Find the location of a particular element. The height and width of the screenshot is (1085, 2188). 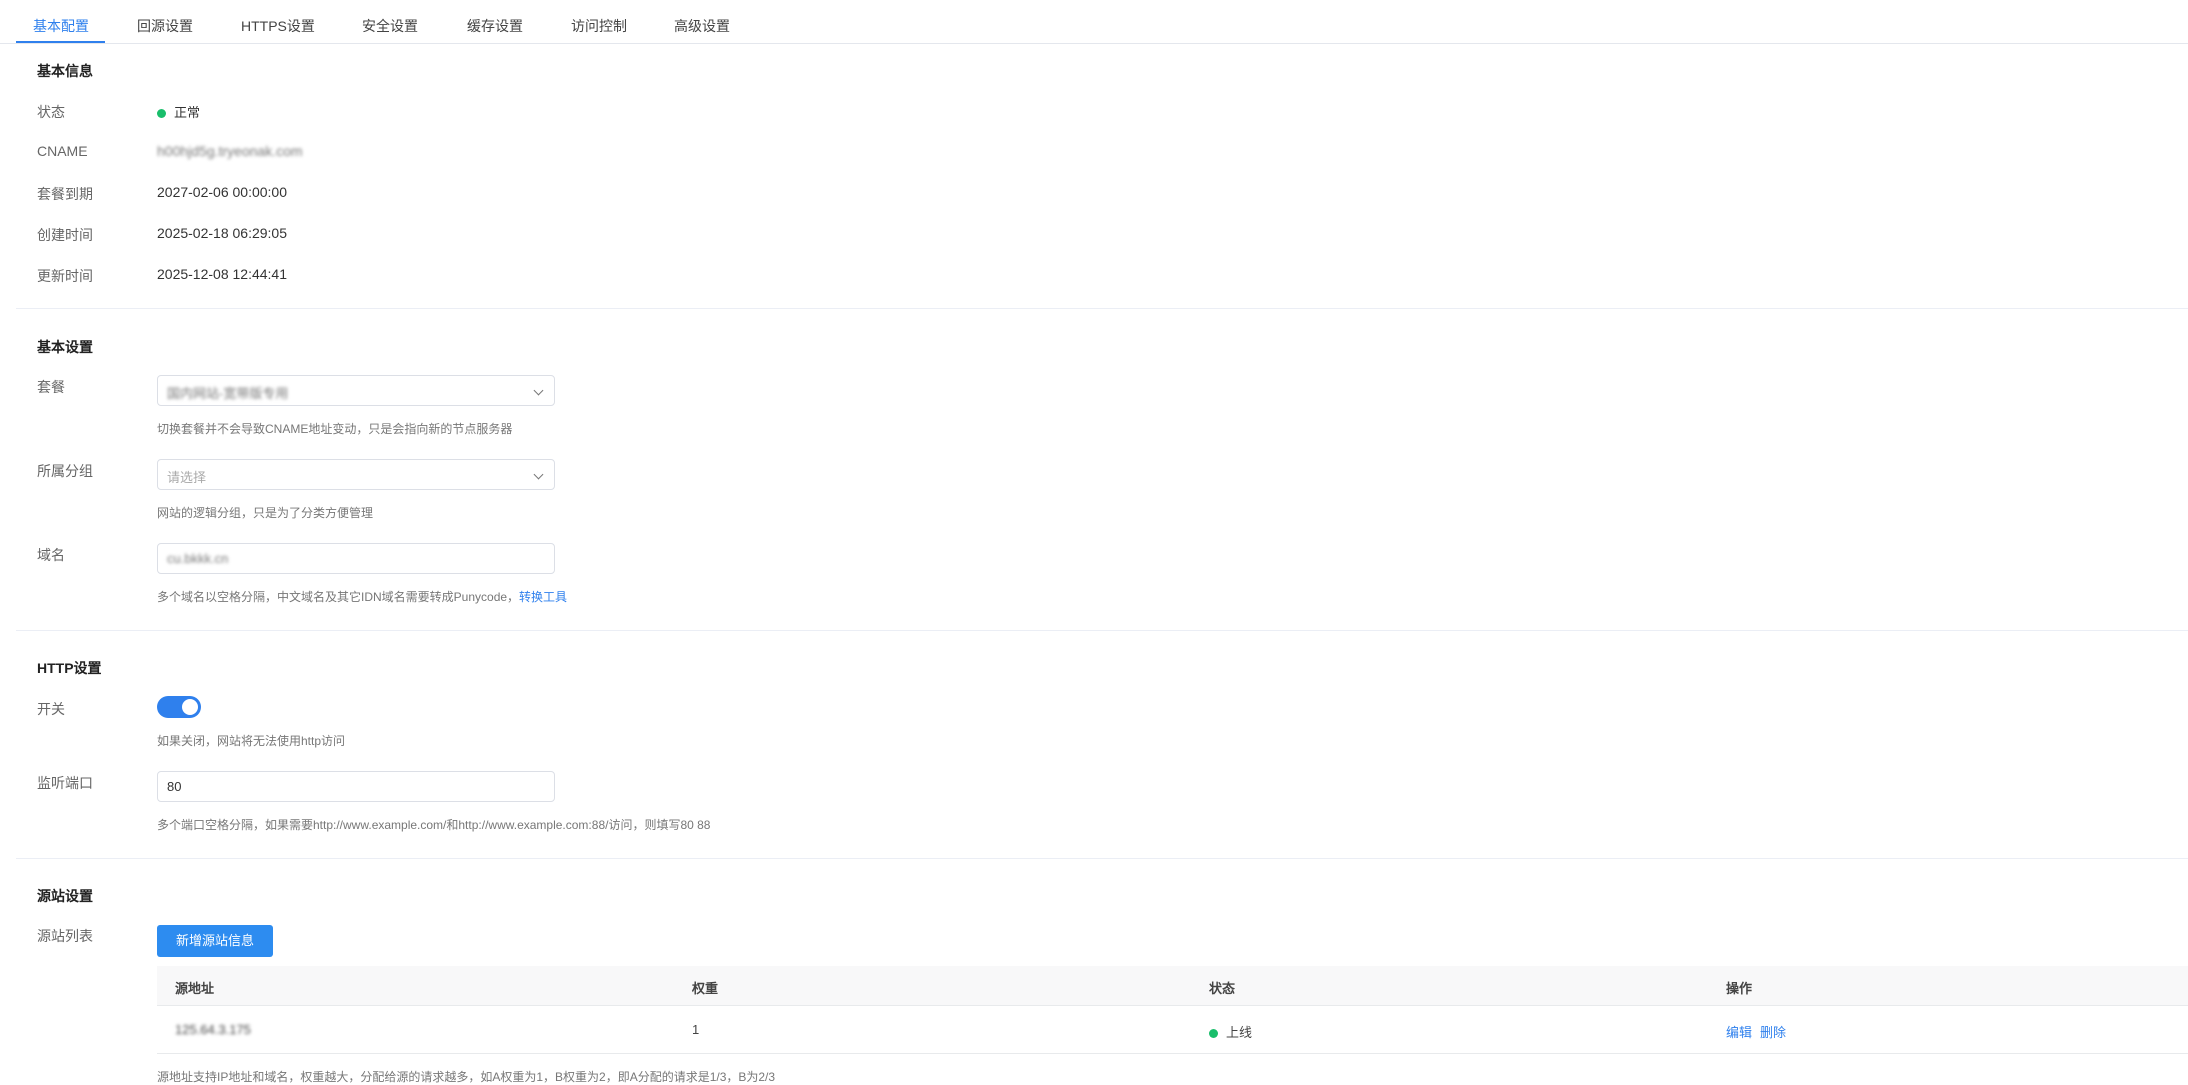

package-hint: 切换套餐并不会导致CNAME地址变动，只是会指向新的节点服务器 is located at coordinates (335, 429).